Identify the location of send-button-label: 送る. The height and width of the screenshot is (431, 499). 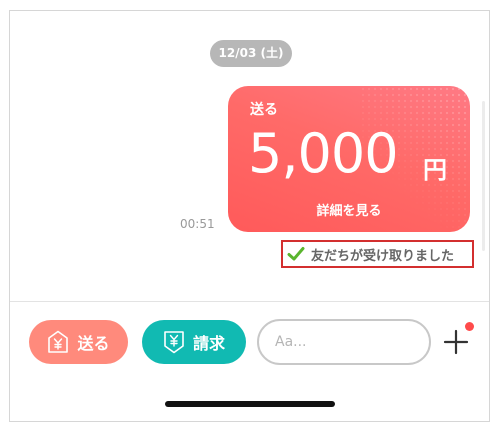
(93, 343).